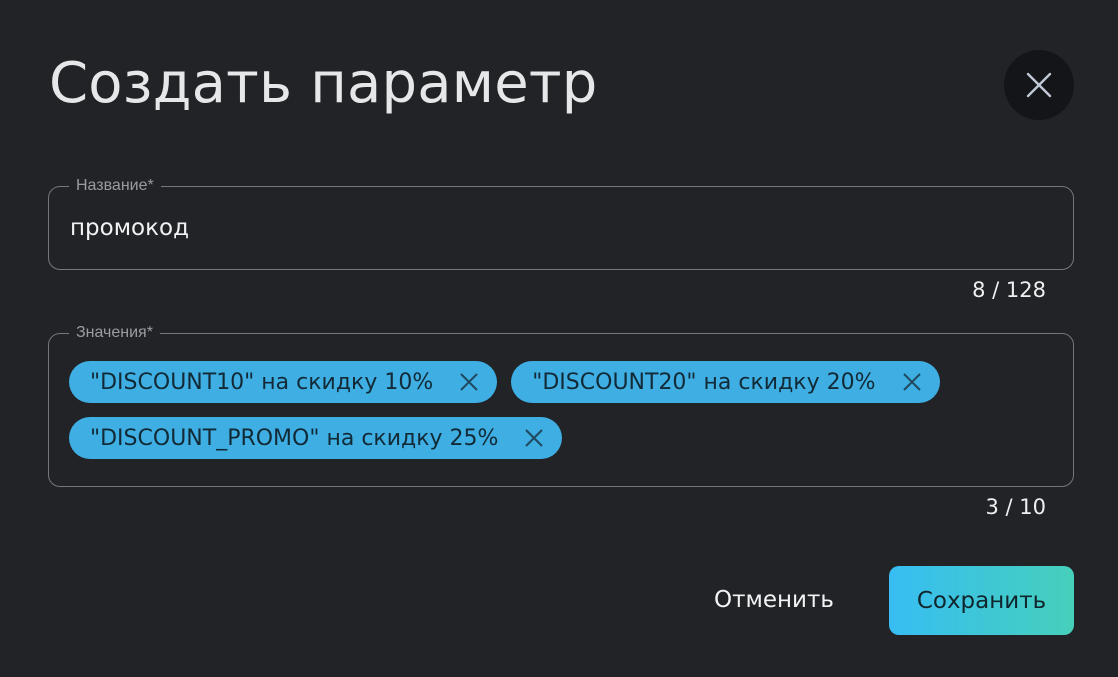 Image resolution: width=1118 pixels, height=677 pixels. Describe the element at coordinates (1015, 507) in the screenshot. I see `values-counter: 3 / 10` at that location.